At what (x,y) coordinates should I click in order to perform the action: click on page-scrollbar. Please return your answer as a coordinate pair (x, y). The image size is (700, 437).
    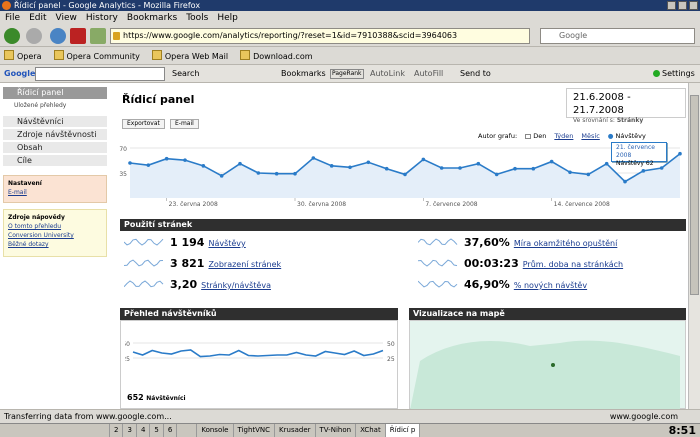
    Looking at the image, I should click on (694, 246).